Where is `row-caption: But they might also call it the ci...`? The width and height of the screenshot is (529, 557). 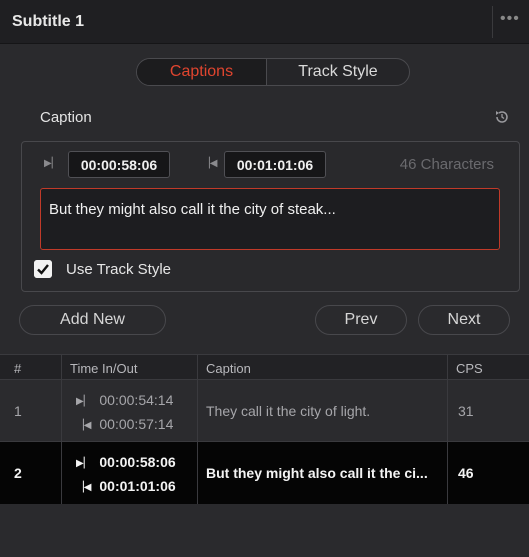
row-caption: But they might also call it the ci... is located at coordinates (317, 473).